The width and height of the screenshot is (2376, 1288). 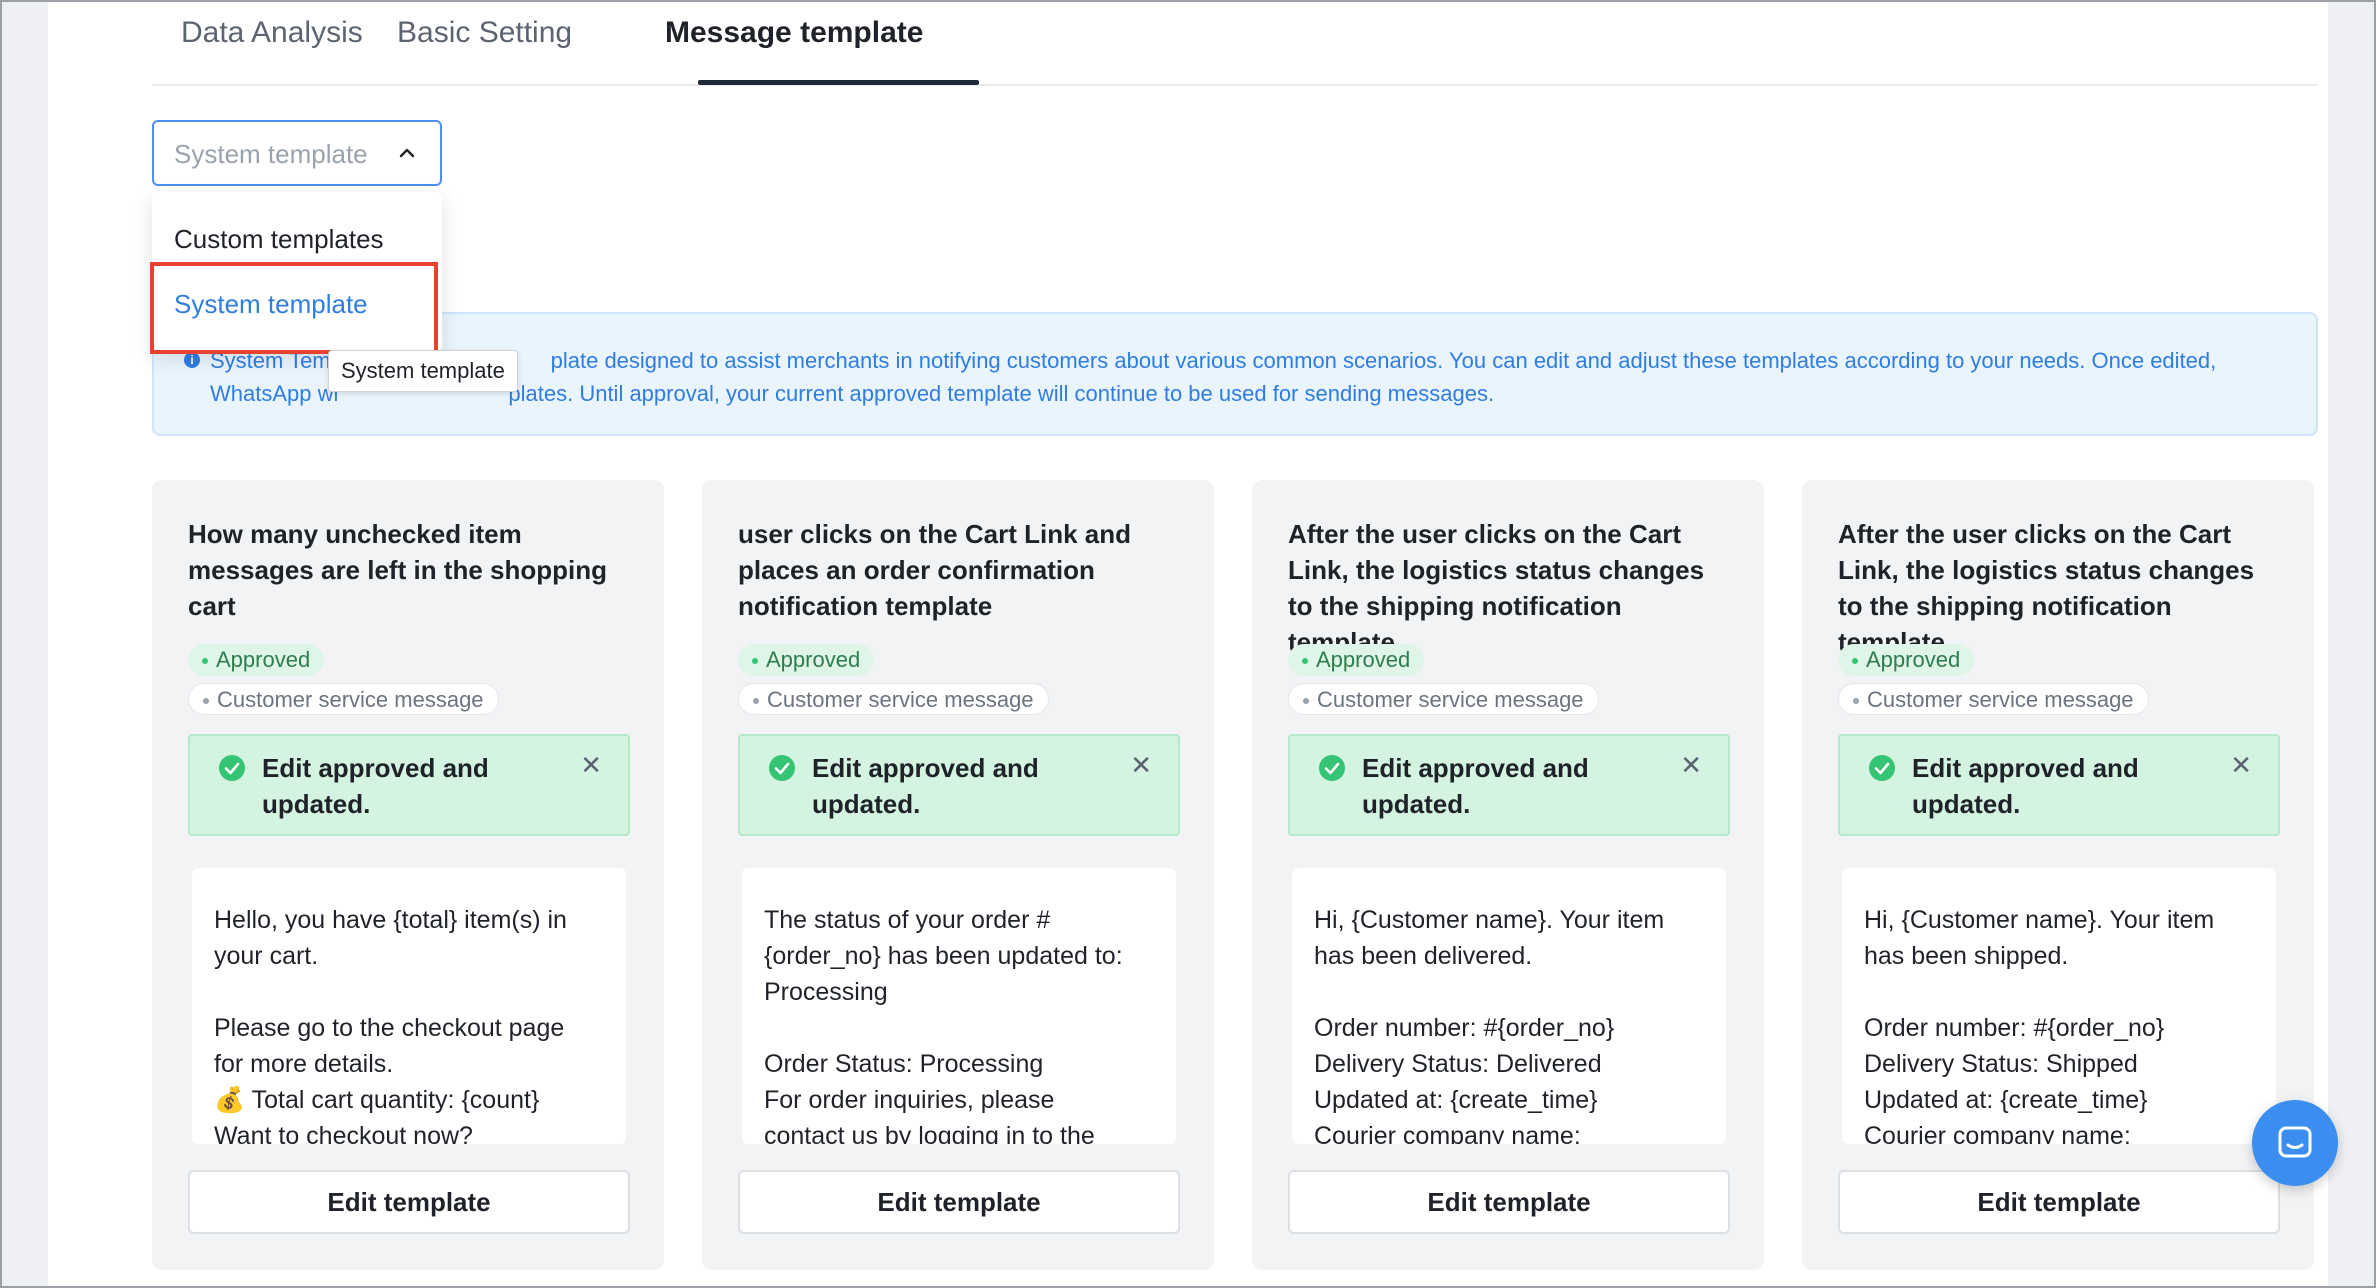 I want to click on option-custom-templates: Custom templates, so click(x=297, y=239).